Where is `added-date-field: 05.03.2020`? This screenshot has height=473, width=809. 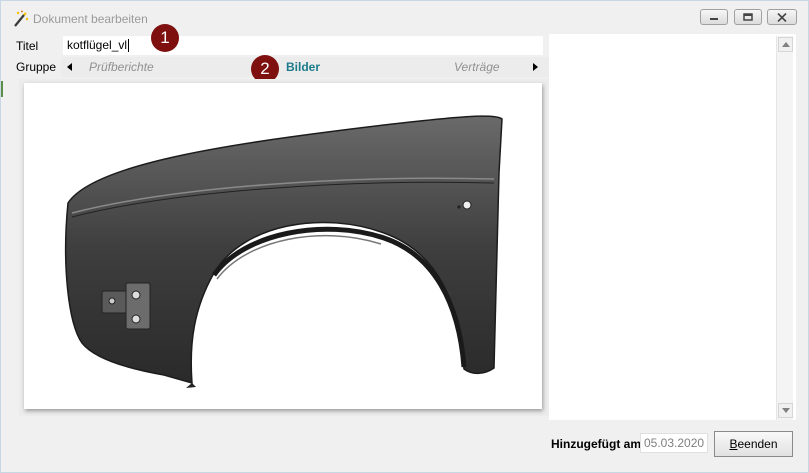
added-date-field: 05.03.2020 is located at coordinates (674, 443).